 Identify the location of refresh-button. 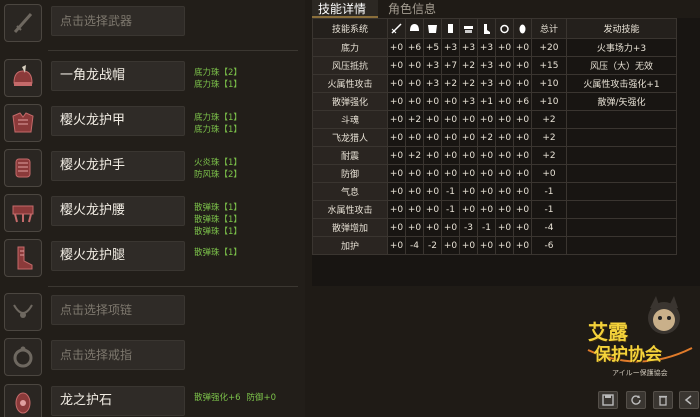
(636, 400).